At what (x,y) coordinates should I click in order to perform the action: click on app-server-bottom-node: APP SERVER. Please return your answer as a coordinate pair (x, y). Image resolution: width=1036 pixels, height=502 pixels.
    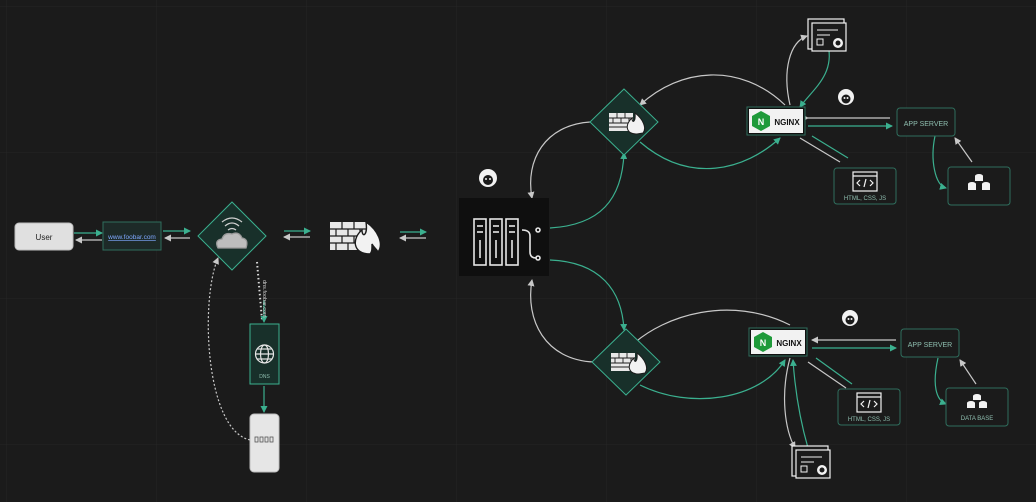
    Looking at the image, I should click on (930, 343).